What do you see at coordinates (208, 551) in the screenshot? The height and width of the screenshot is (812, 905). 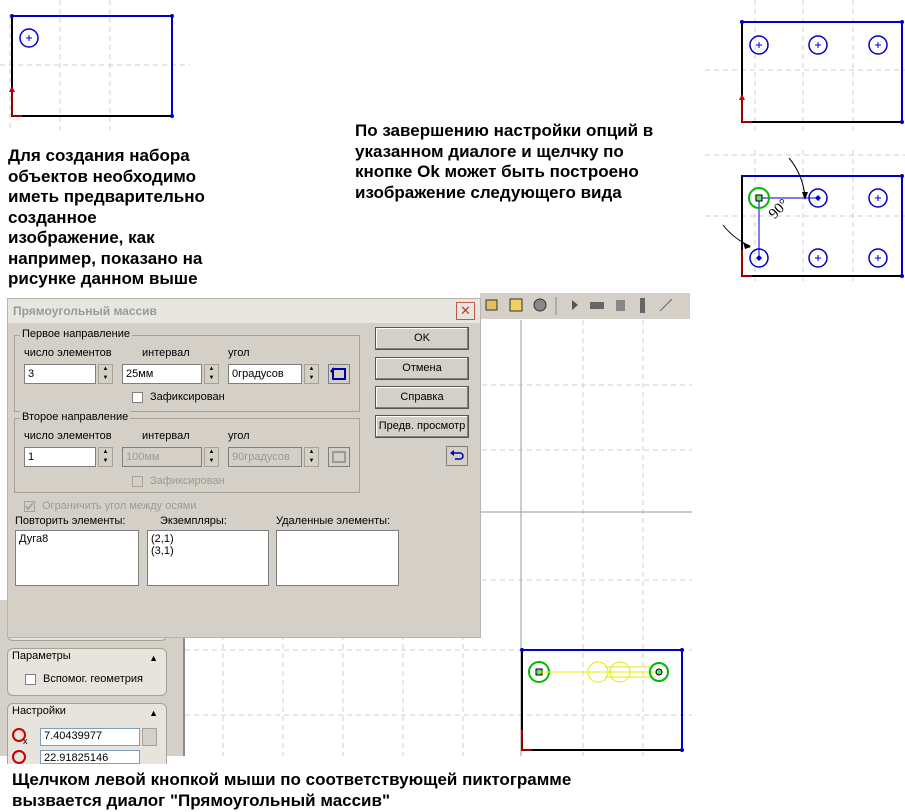 I see `list-item: (3,1)` at bounding box center [208, 551].